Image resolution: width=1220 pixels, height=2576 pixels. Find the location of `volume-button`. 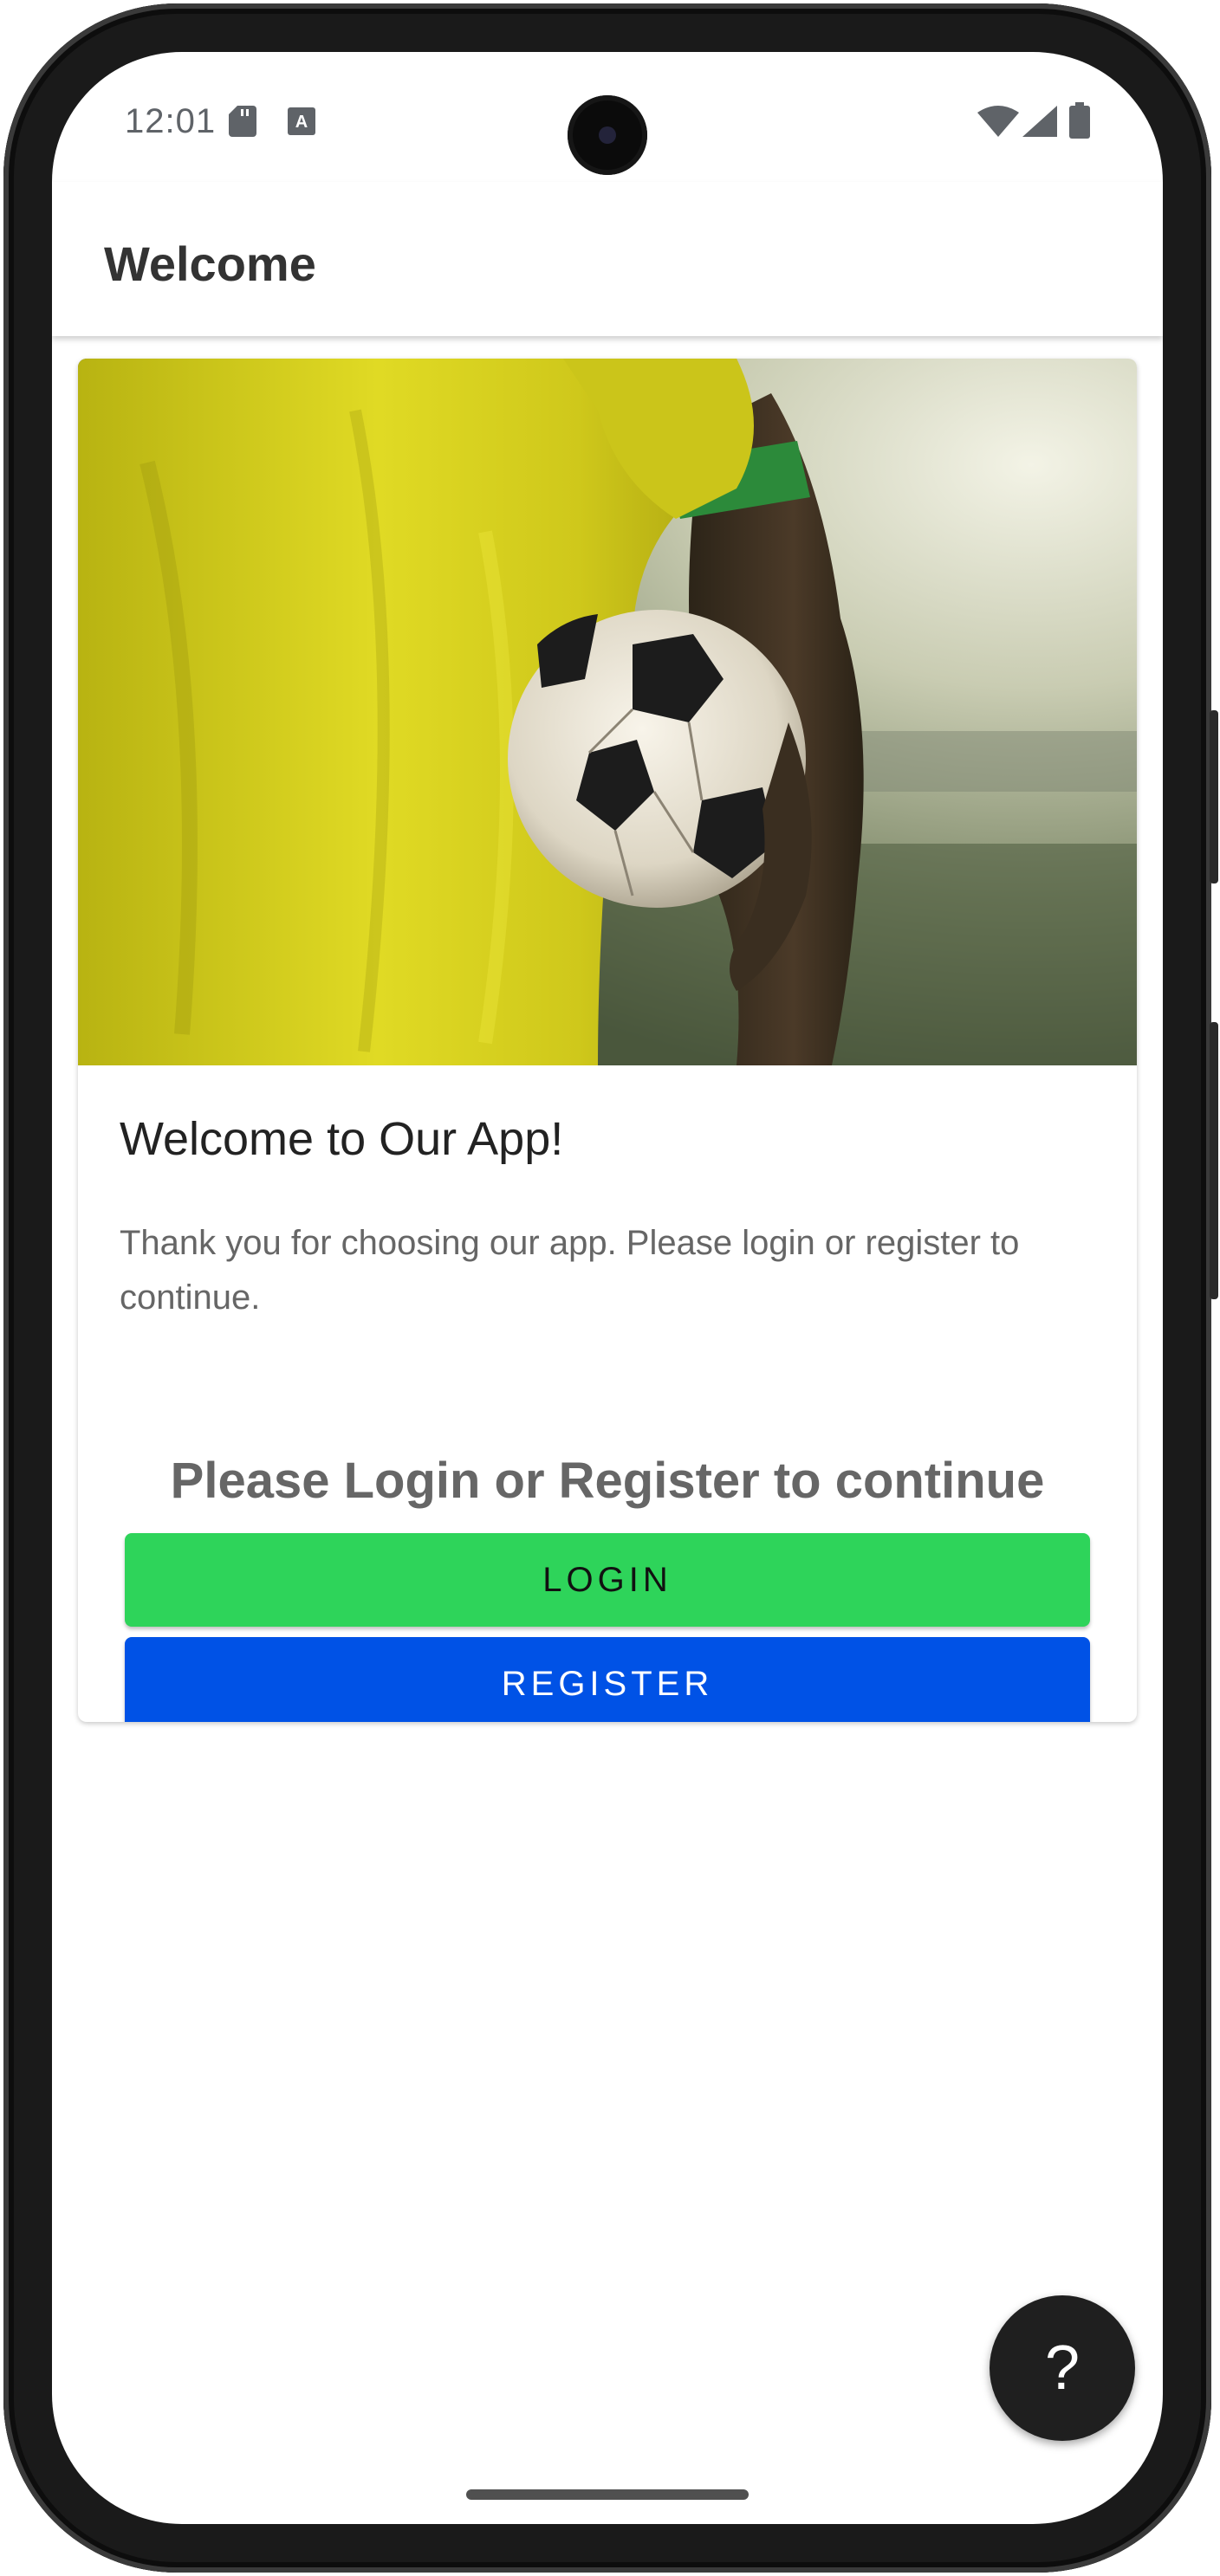

volume-button is located at coordinates (1214, 796).